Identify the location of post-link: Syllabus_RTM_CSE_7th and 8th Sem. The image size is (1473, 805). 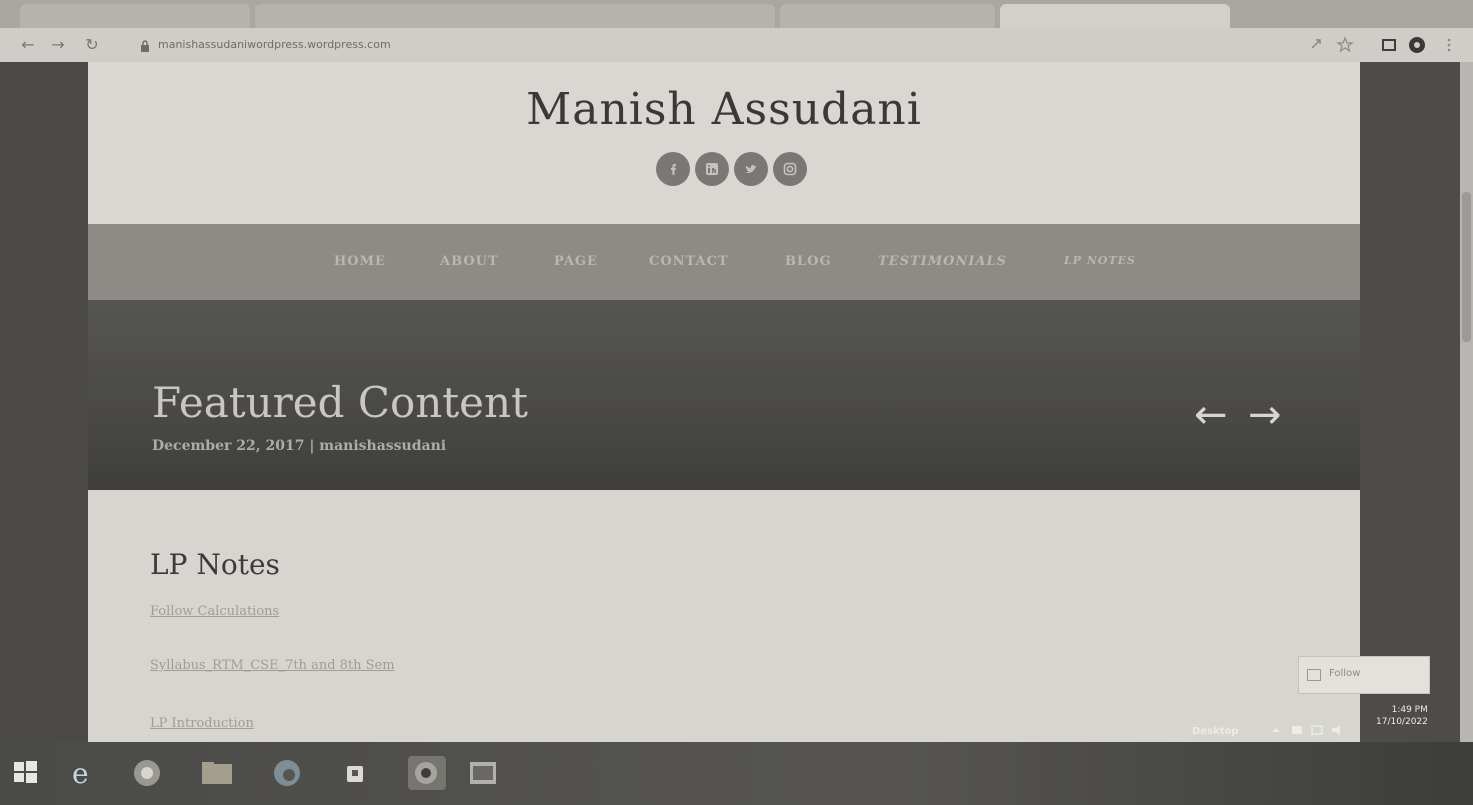
(272, 665).